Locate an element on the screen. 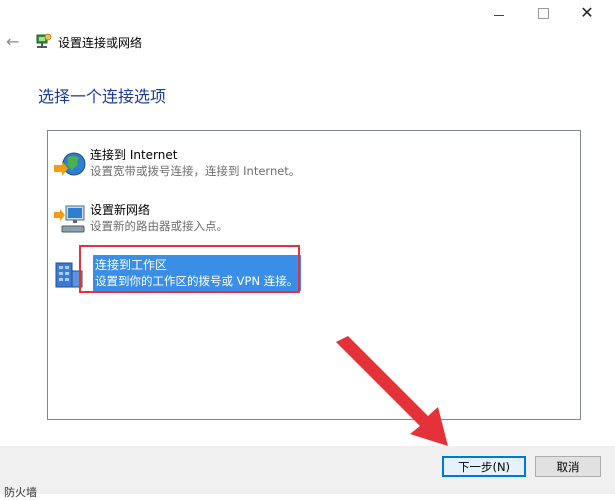 This screenshot has height=500, width=615. cancel-button: 取消 is located at coordinates (568, 466).